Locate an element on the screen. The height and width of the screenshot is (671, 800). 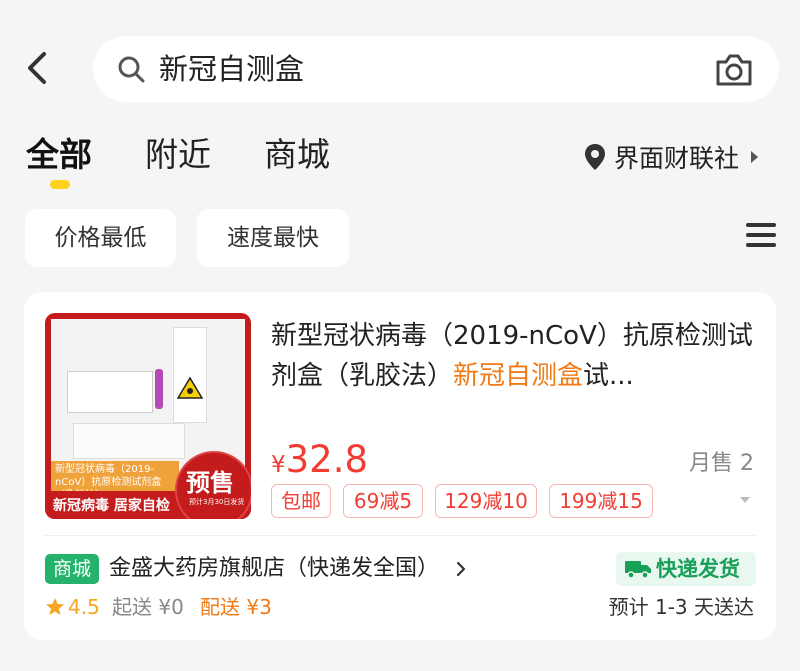
star-icon is located at coordinates (55, 606).